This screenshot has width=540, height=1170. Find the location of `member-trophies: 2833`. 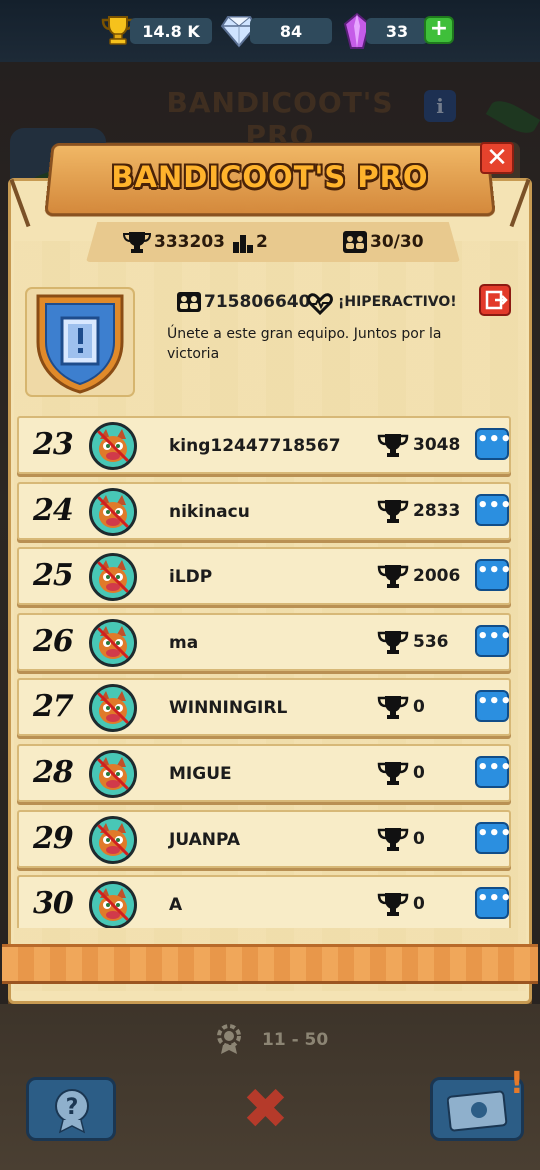

member-trophies: 2833 is located at coordinates (437, 510).